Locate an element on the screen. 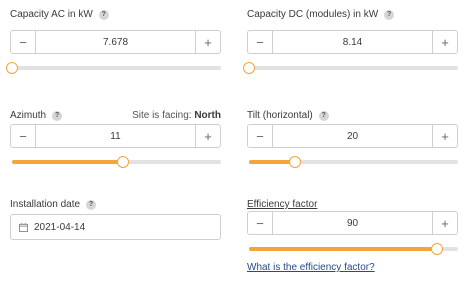  azimuth-input: 11 is located at coordinates (115, 136).